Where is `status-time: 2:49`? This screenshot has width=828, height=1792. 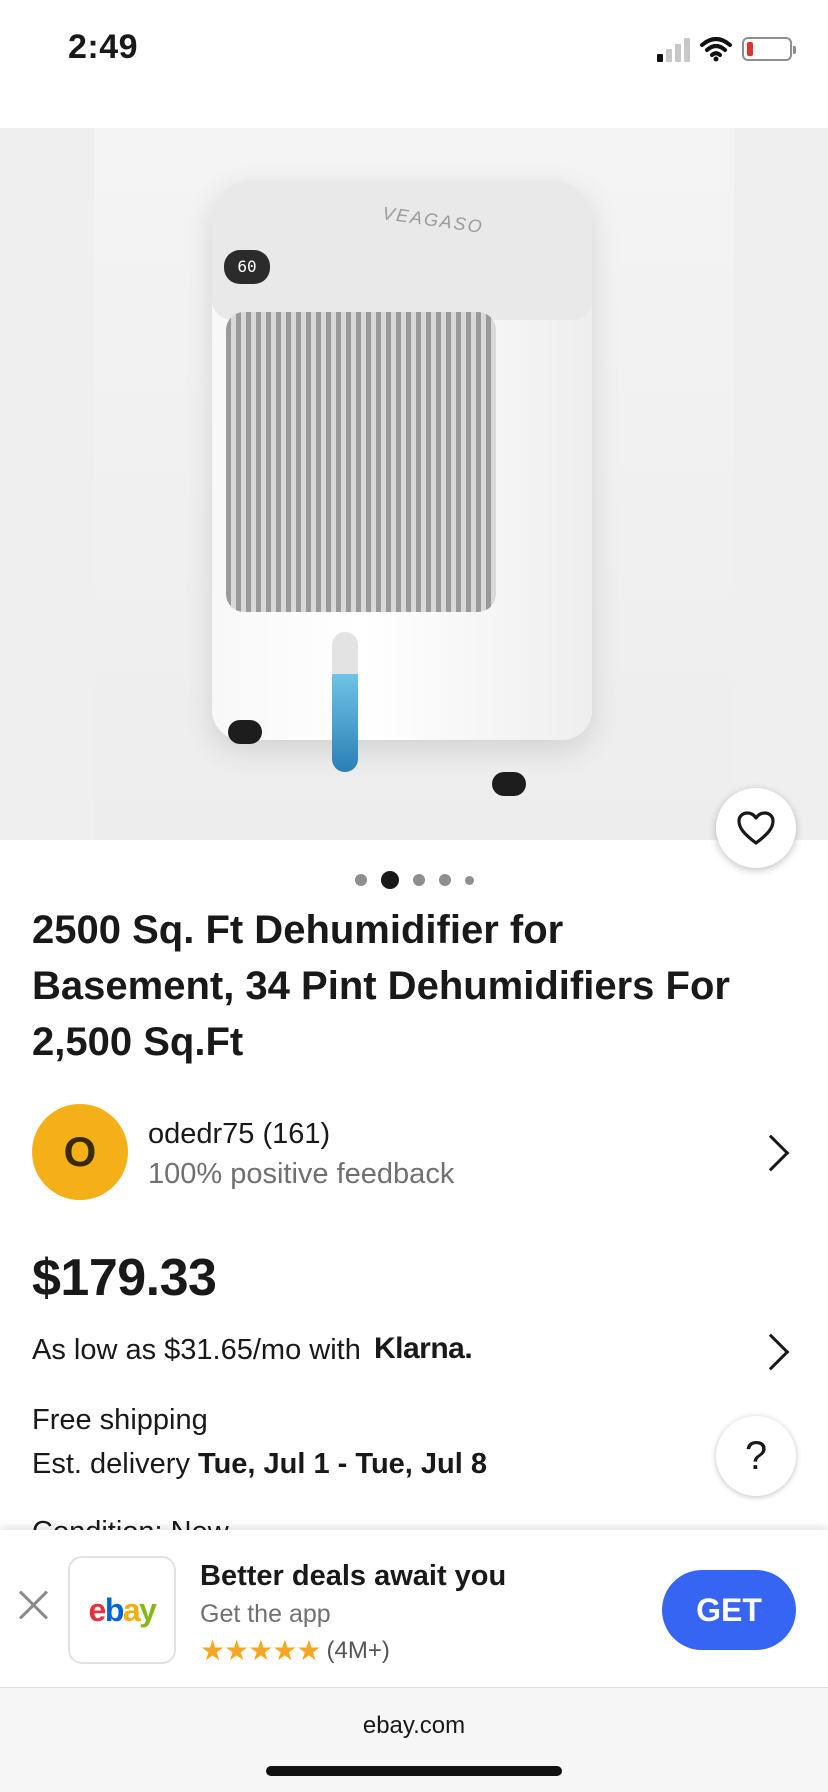
status-time: 2:49 is located at coordinates (103, 47).